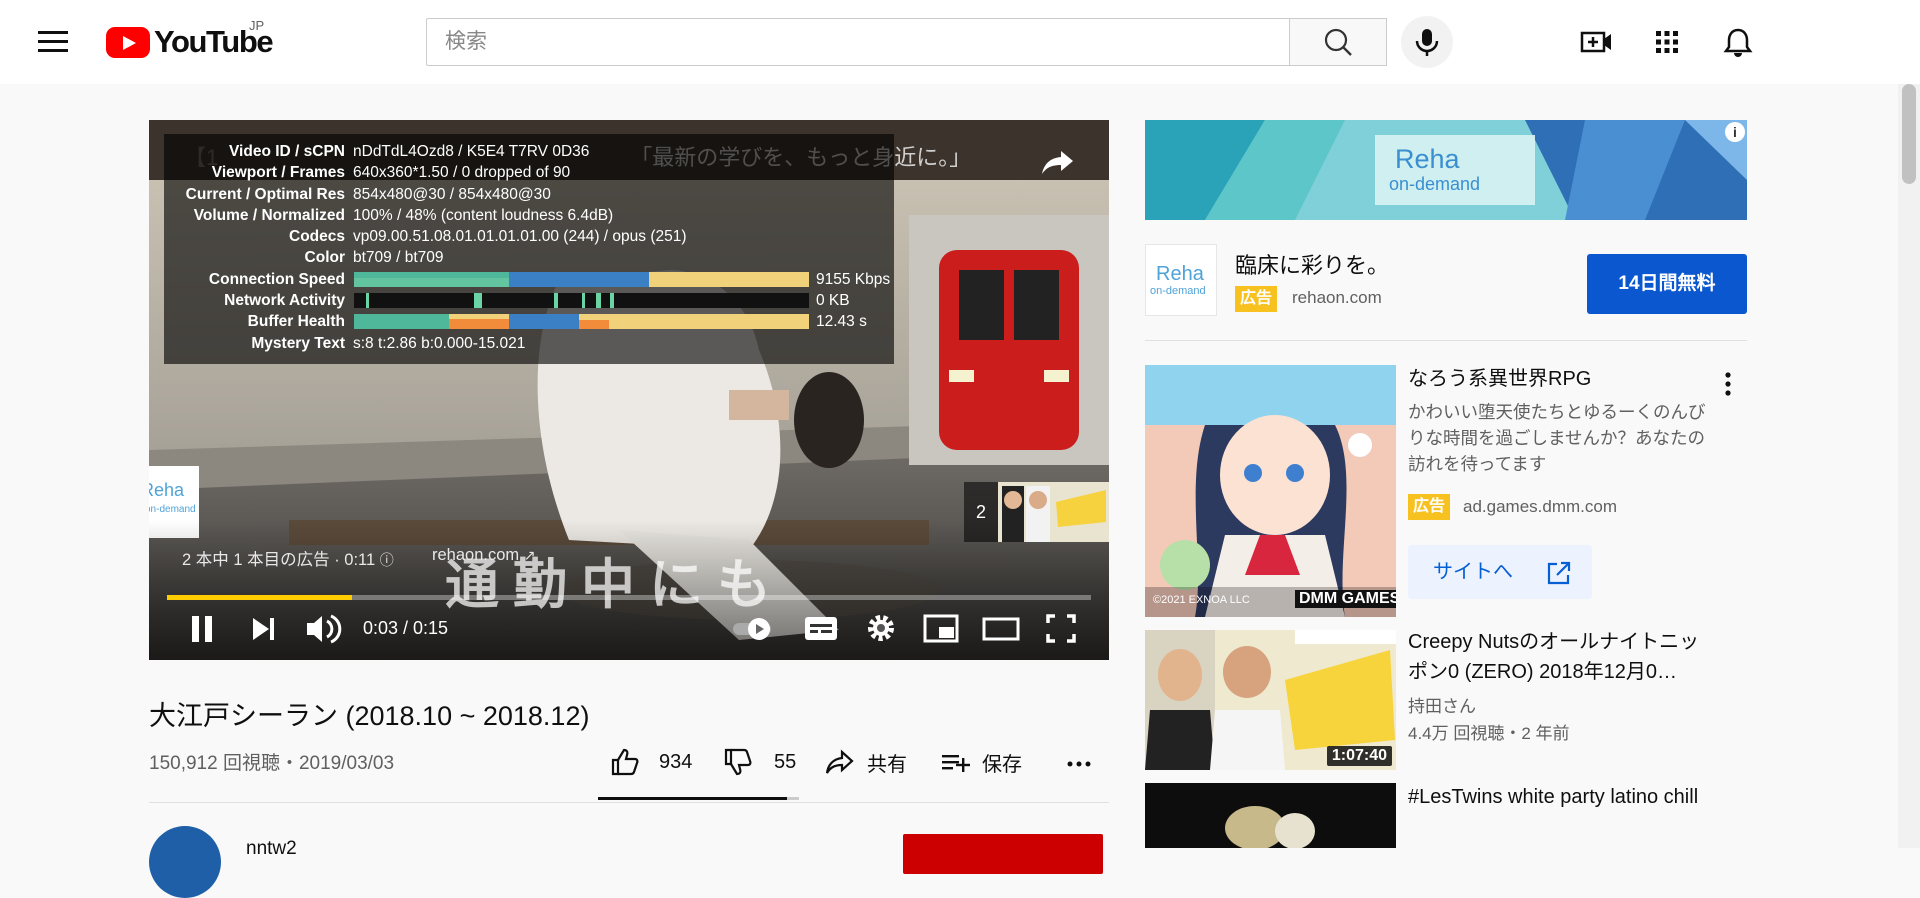 The height and width of the screenshot is (898, 1920). I want to click on stat-key: Connection Speed, so click(276, 279).